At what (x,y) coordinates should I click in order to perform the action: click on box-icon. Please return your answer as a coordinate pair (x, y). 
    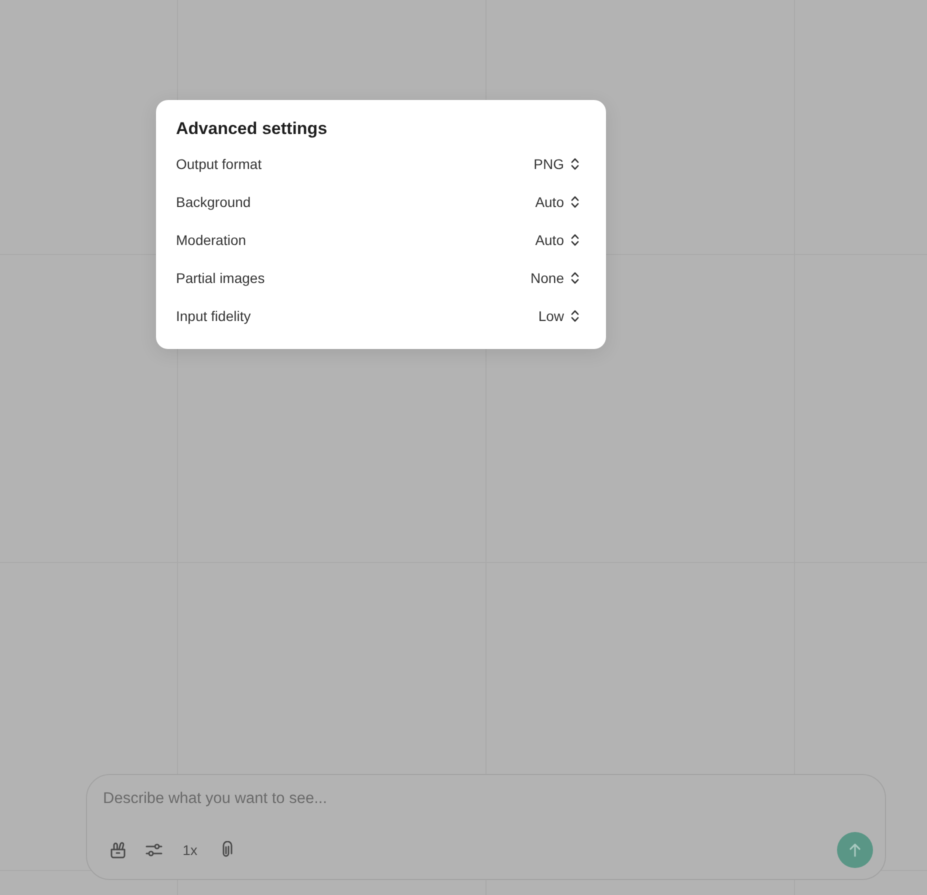
    Looking at the image, I should click on (118, 850).